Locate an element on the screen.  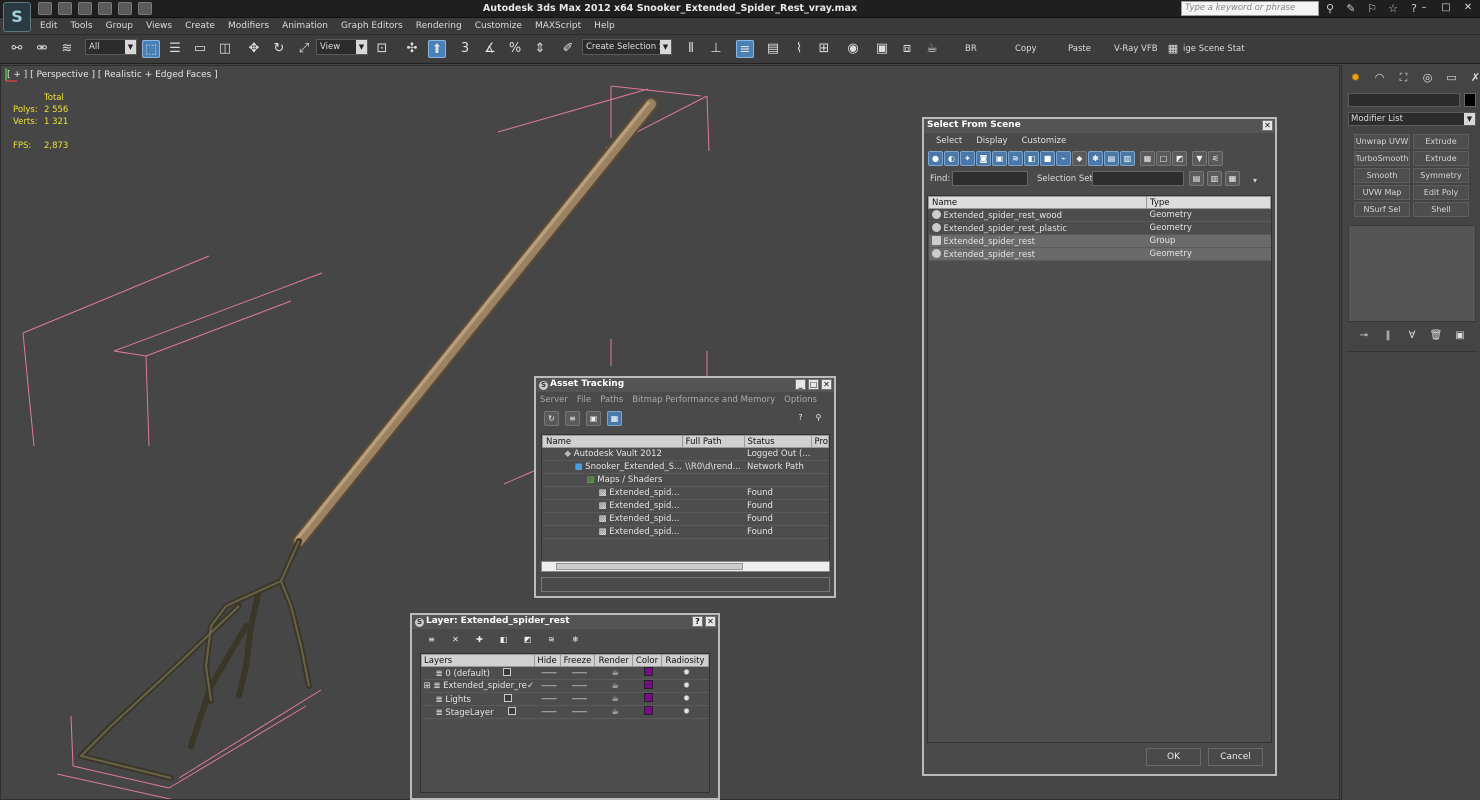
select-manipulate-icon: ✣ is located at coordinates (412, 49).